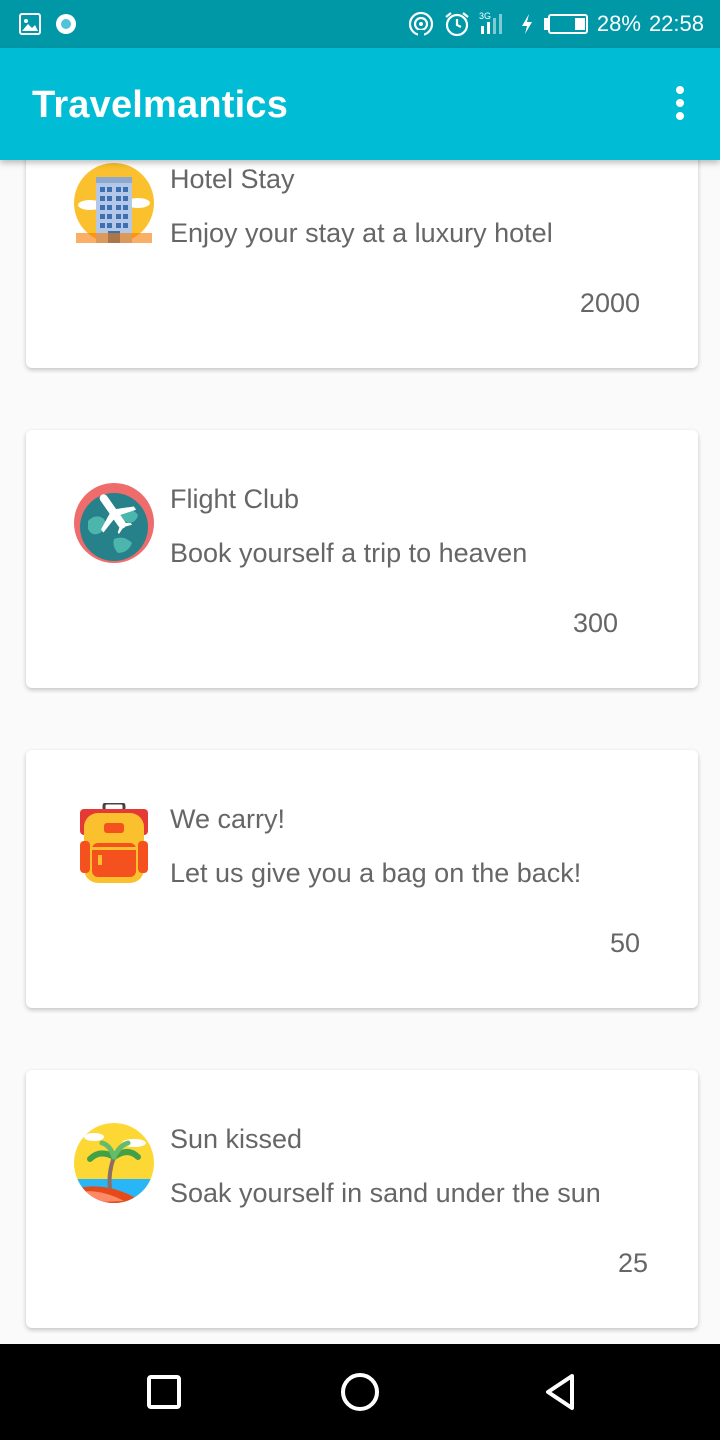  I want to click on navigation-bar, so click(360, 1392).